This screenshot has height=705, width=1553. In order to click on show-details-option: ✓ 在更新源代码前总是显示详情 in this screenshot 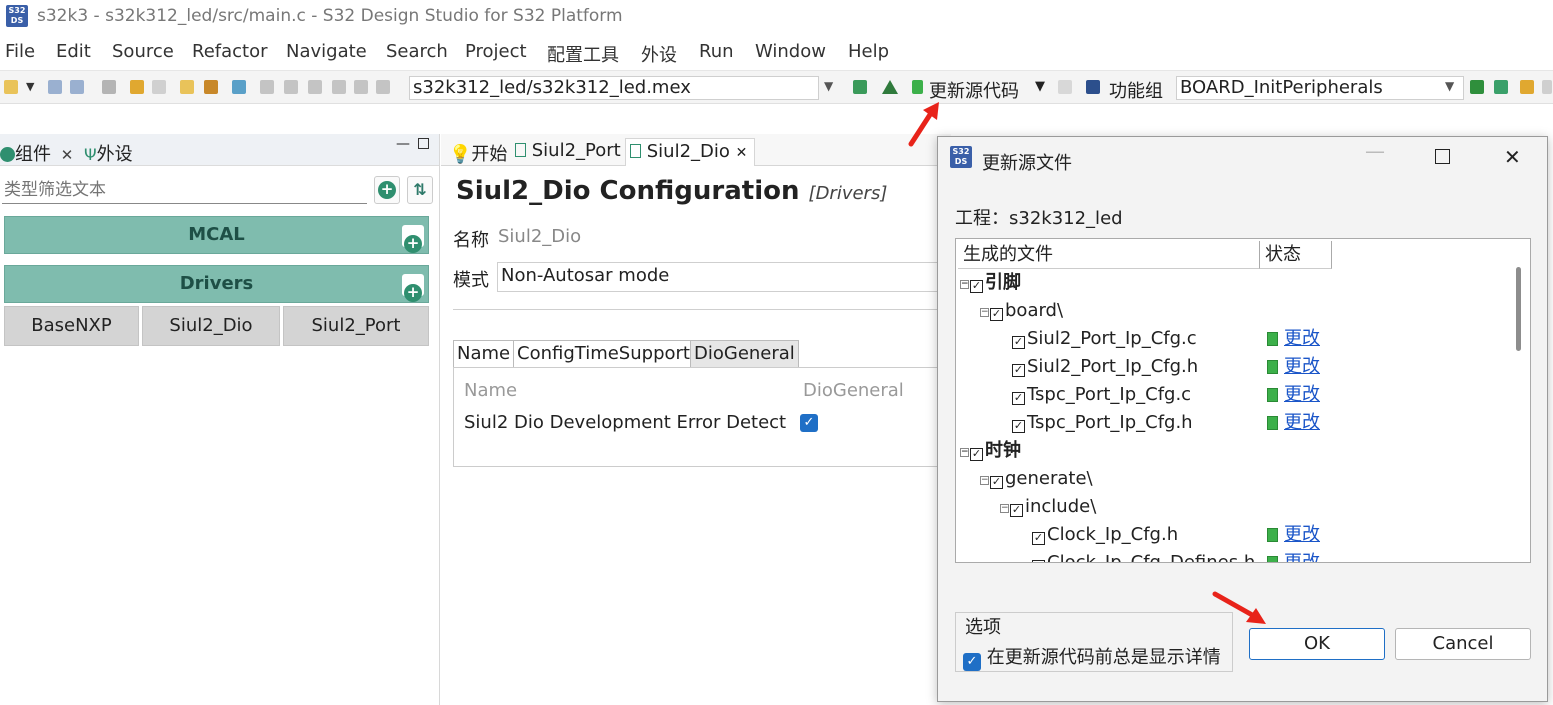, I will do `click(1092, 657)`.